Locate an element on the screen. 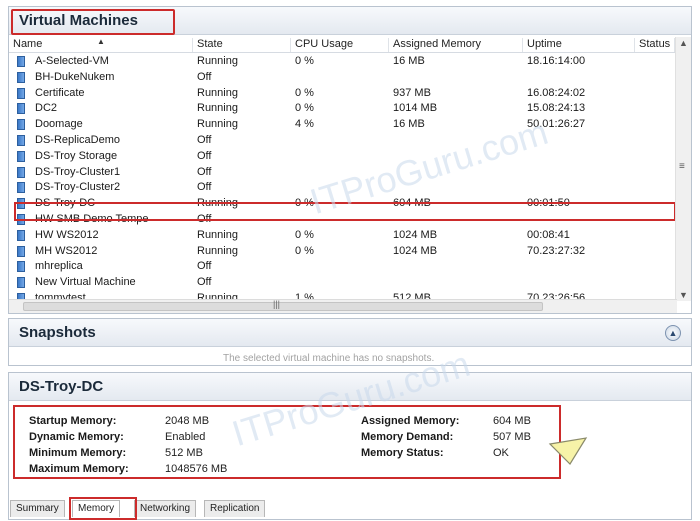 The height and width of the screenshot is (521, 700). scroll-grip-icon: ≡ is located at coordinates (682, 166).